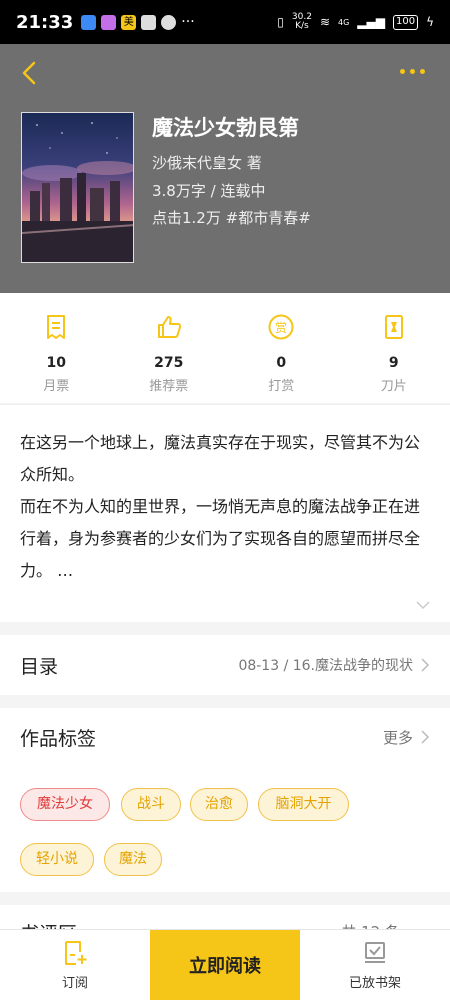 Image resolution: width=450 pixels, height=1000 pixels. What do you see at coordinates (151, 804) in the screenshot?
I see `tag-chip: 战斗` at bounding box center [151, 804].